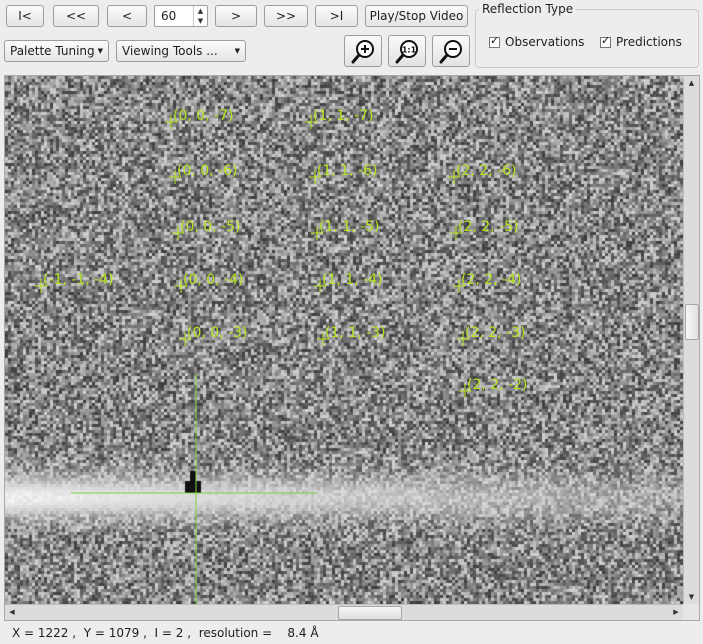 This screenshot has width=703, height=644. Describe the element at coordinates (207, 171) in the screenshot. I see `reflection-label: (0, 0, -6)` at that location.